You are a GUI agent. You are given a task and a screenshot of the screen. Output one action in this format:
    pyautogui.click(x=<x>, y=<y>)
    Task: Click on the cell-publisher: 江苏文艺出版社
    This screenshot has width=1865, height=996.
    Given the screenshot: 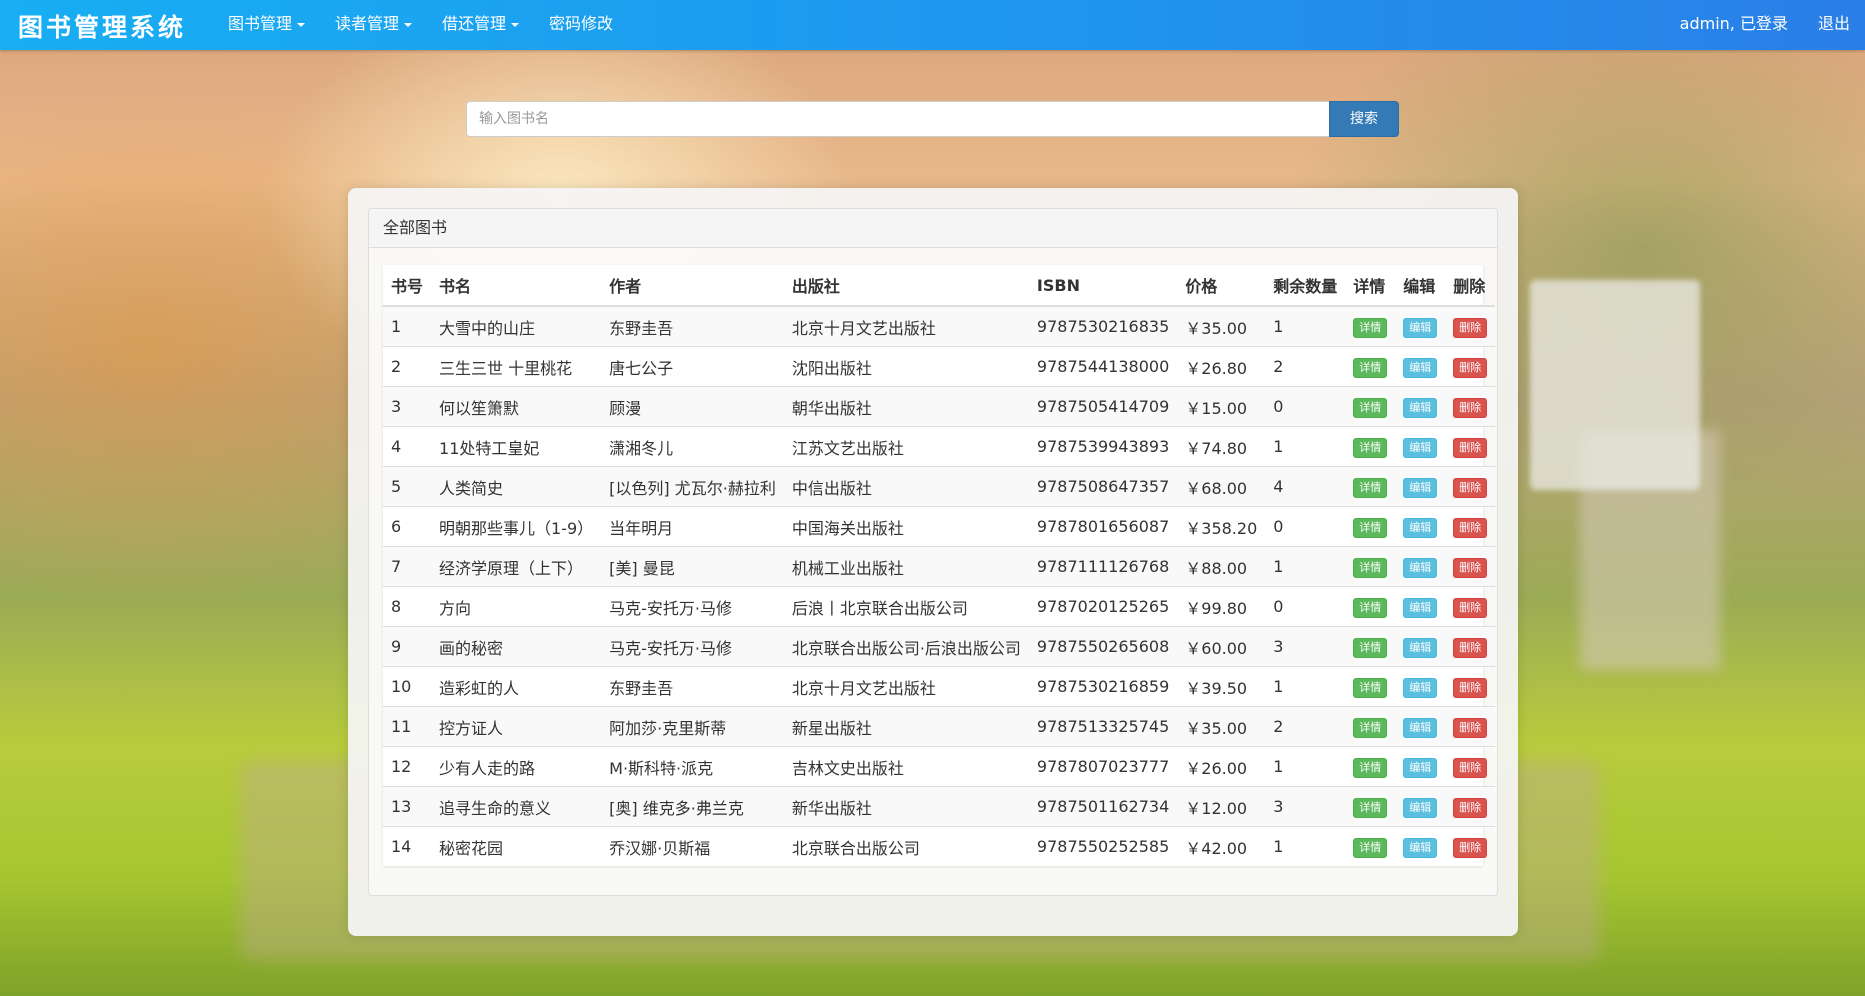 What is the action you would take?
    pyautogui.click(x=906, y=446)
    